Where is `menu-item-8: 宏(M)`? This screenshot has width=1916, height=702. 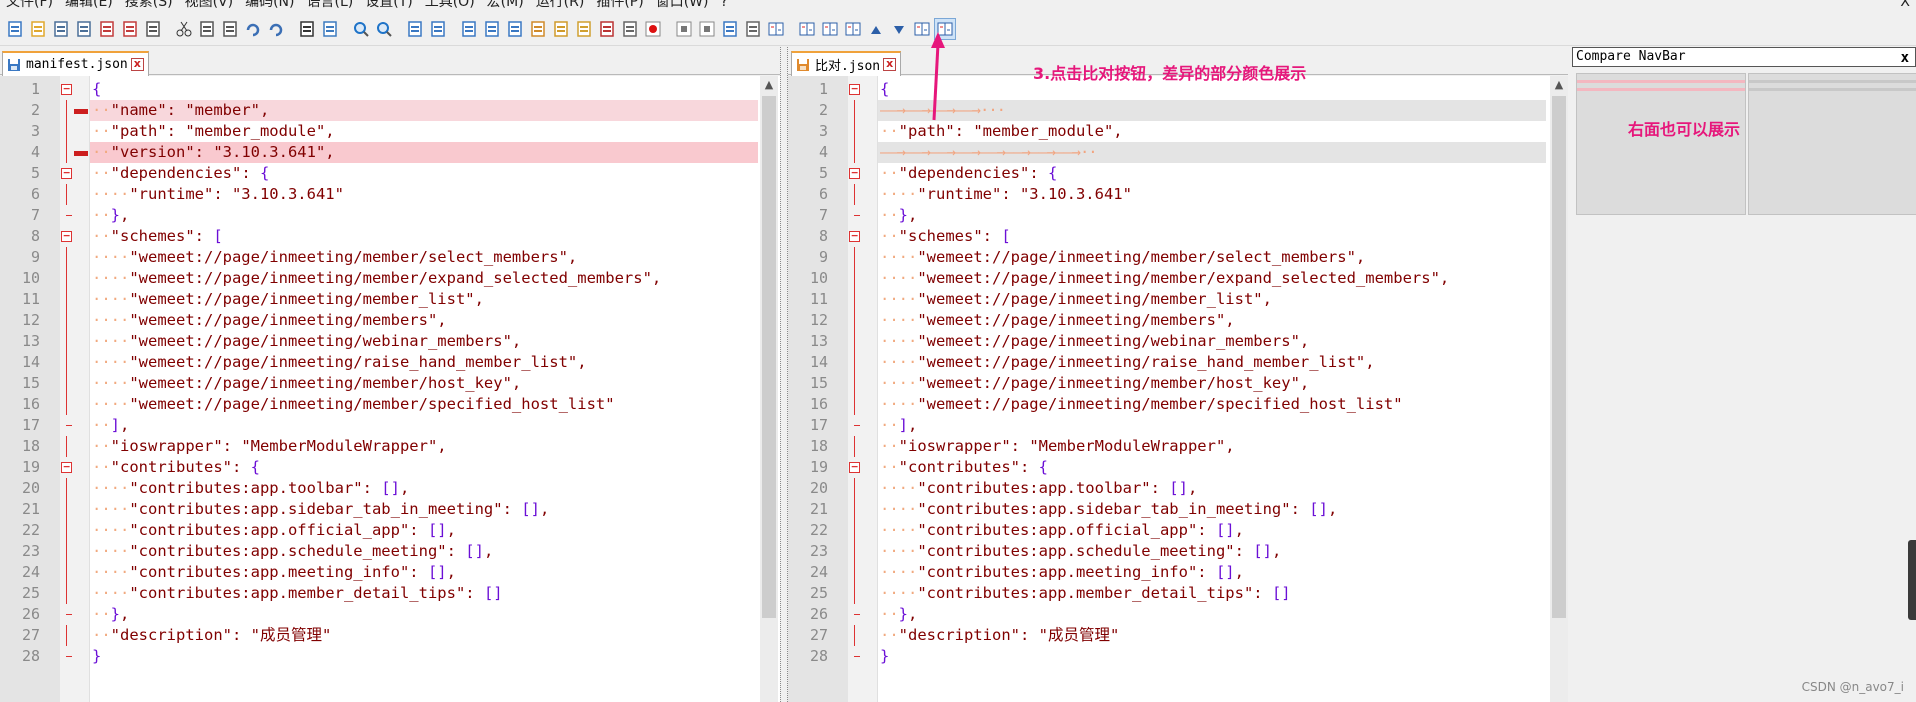 menu-item-8: 宏(M) is located at coordinates (505, 5).